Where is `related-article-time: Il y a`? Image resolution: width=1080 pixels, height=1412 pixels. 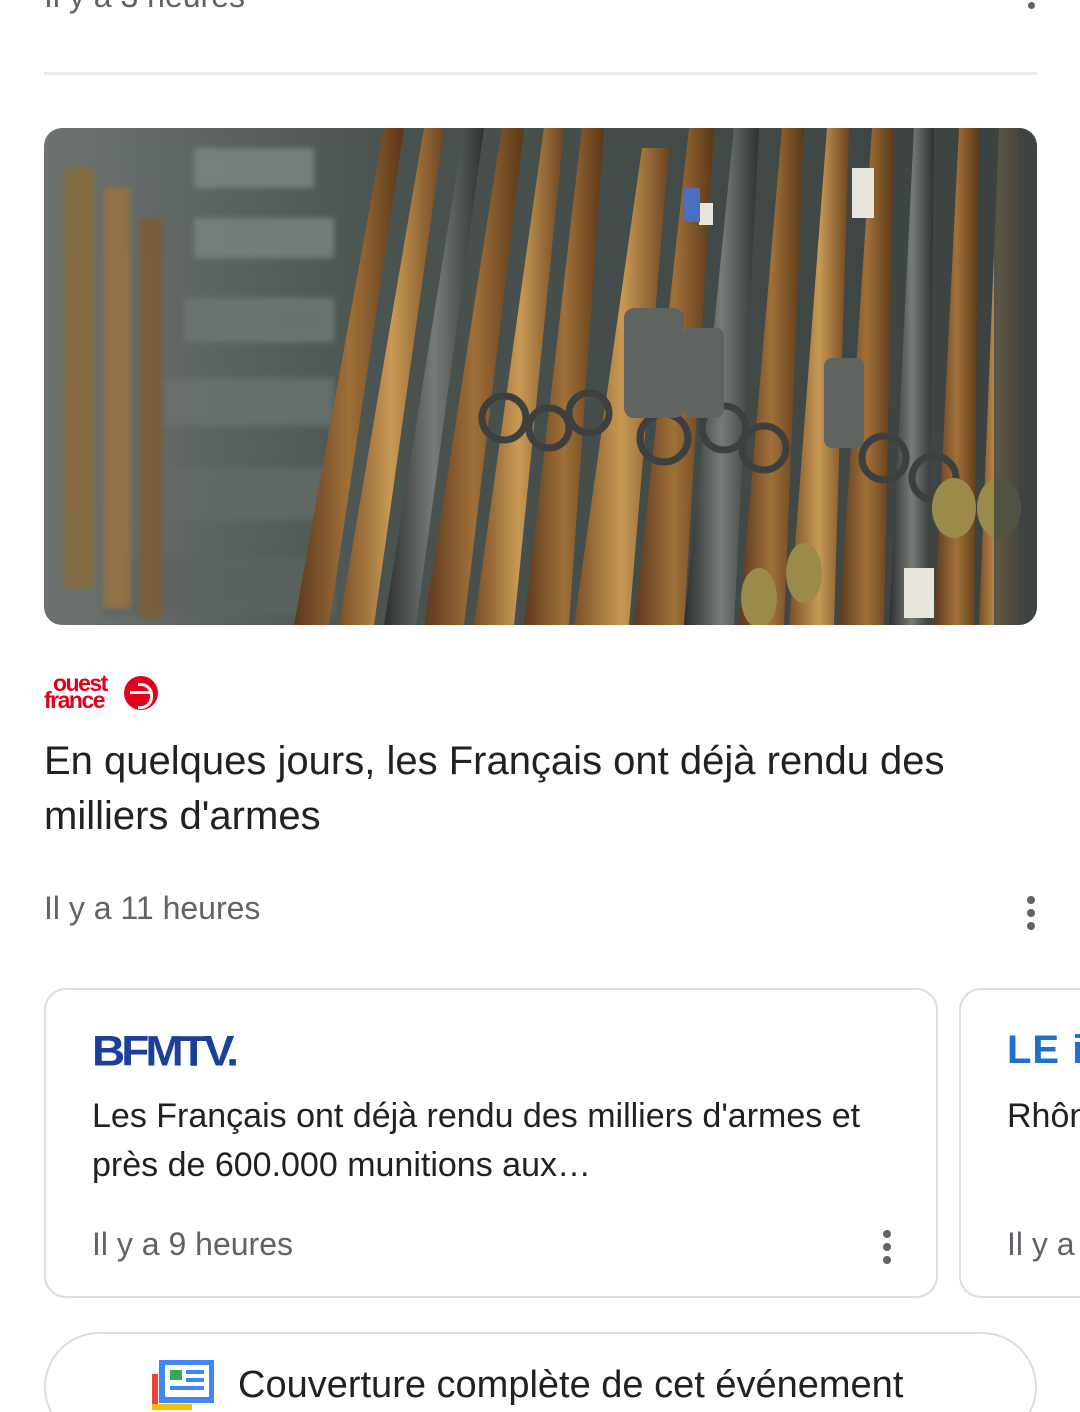 related-article-time: Il y a is located at coordinates (1041, 1244).